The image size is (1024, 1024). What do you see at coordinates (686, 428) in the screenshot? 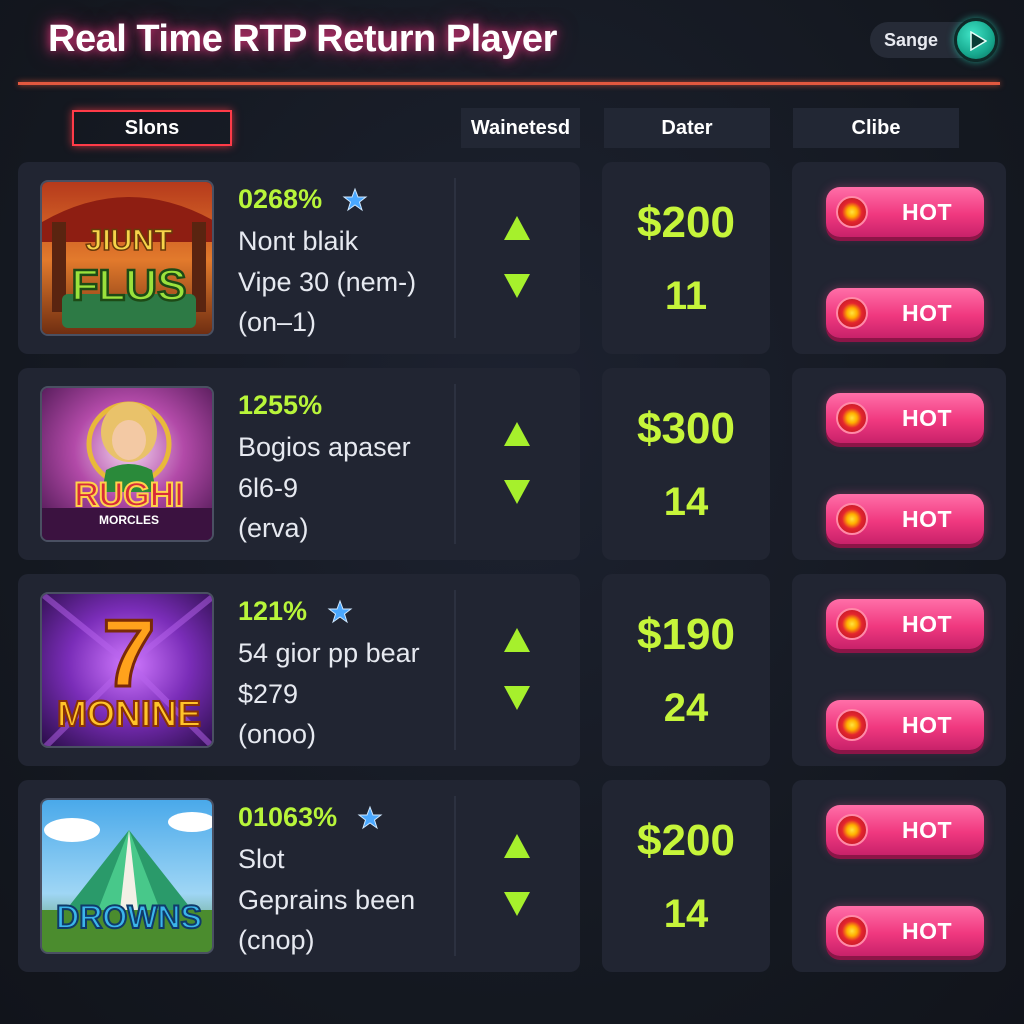
I see `amount-value: $300` at bounding box center [686, 428].